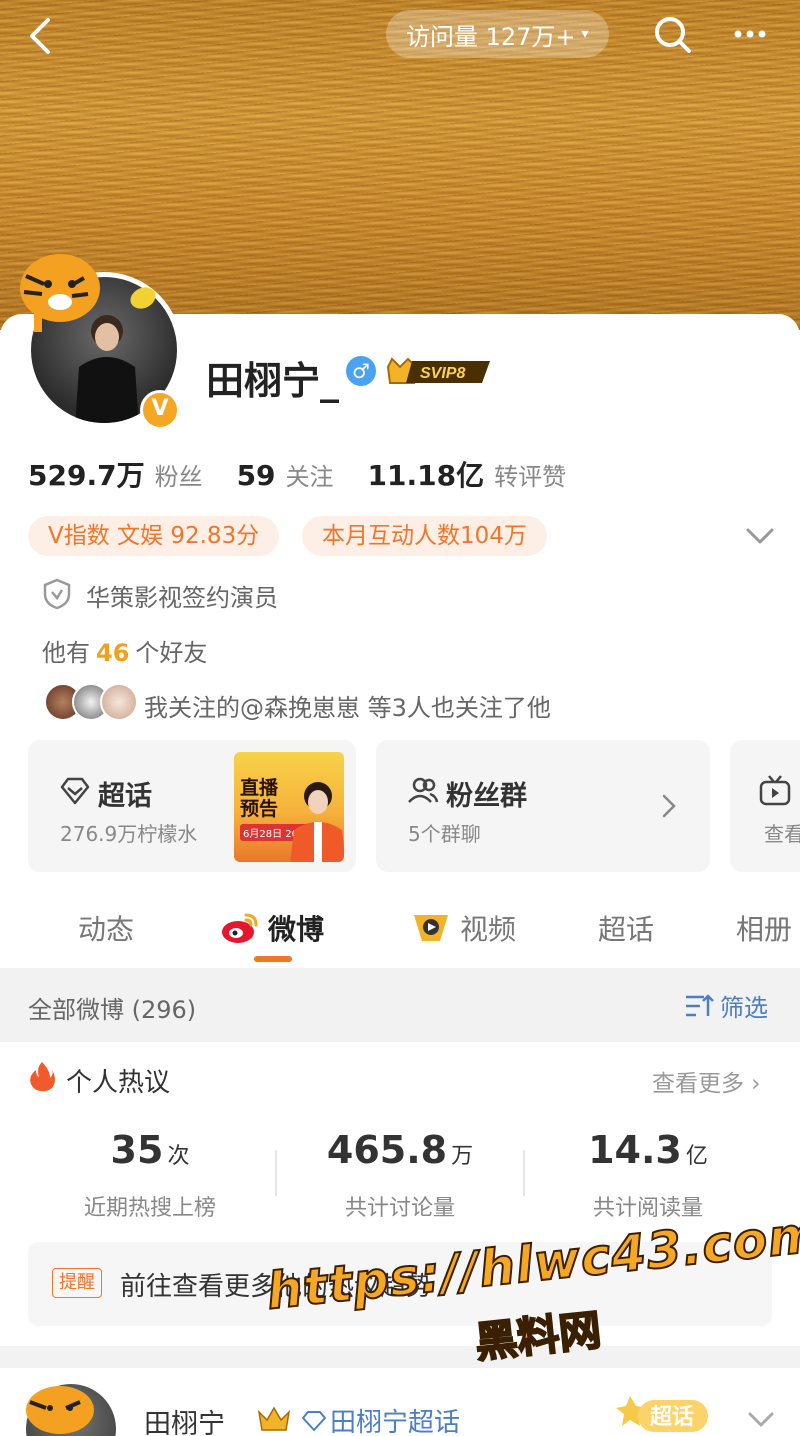 This screenshot has height=1436, width=800. What do you see at coordinates (149, 1208) in the screenshot?
I see `metric-label: 近期热搜上榜` at bounding box center [149, 1208].